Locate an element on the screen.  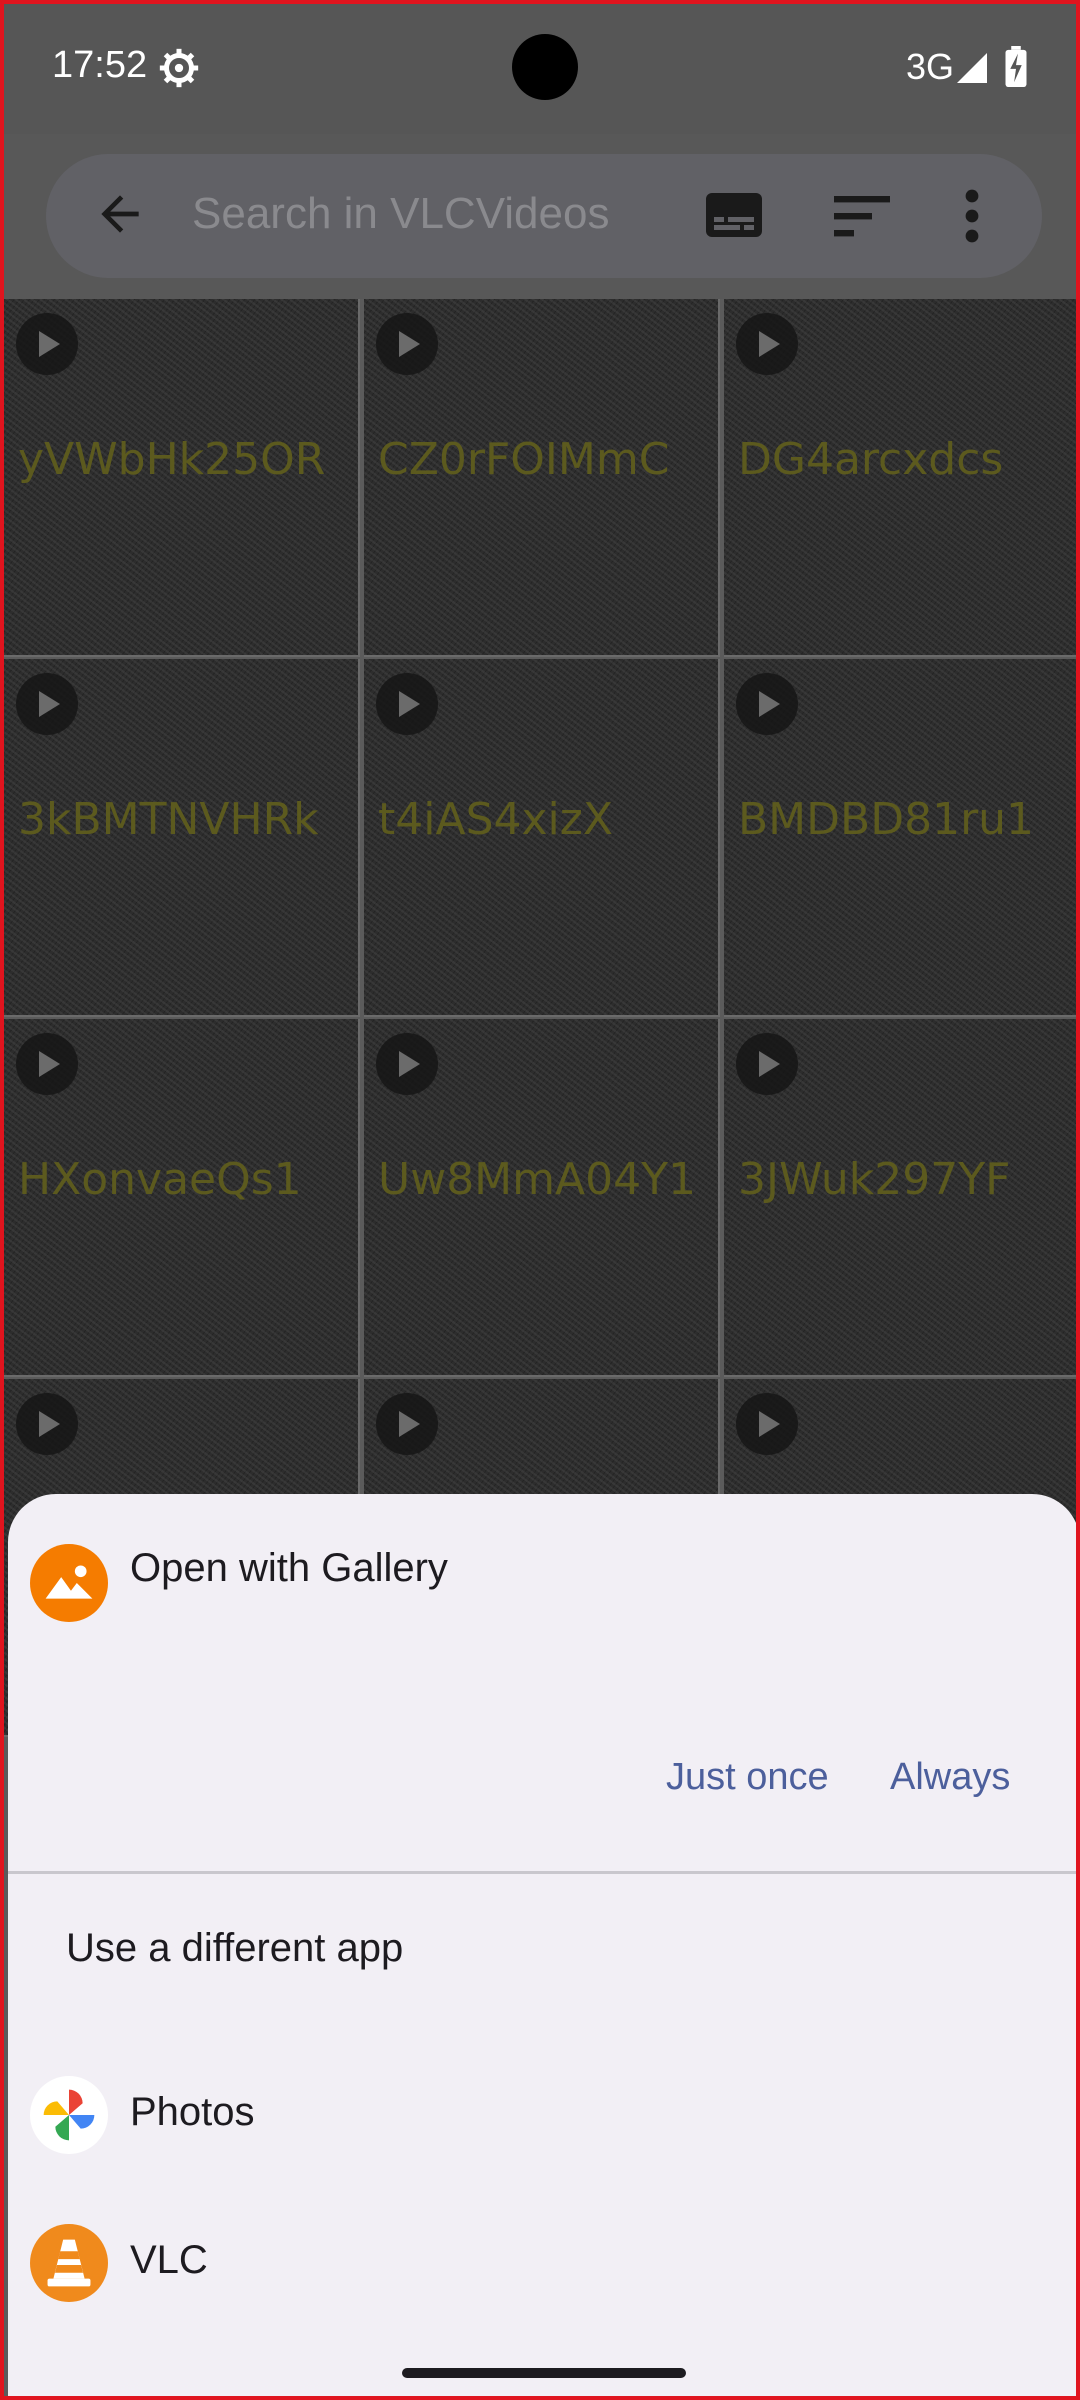
gear-icon is located at coordinates (179, 68).